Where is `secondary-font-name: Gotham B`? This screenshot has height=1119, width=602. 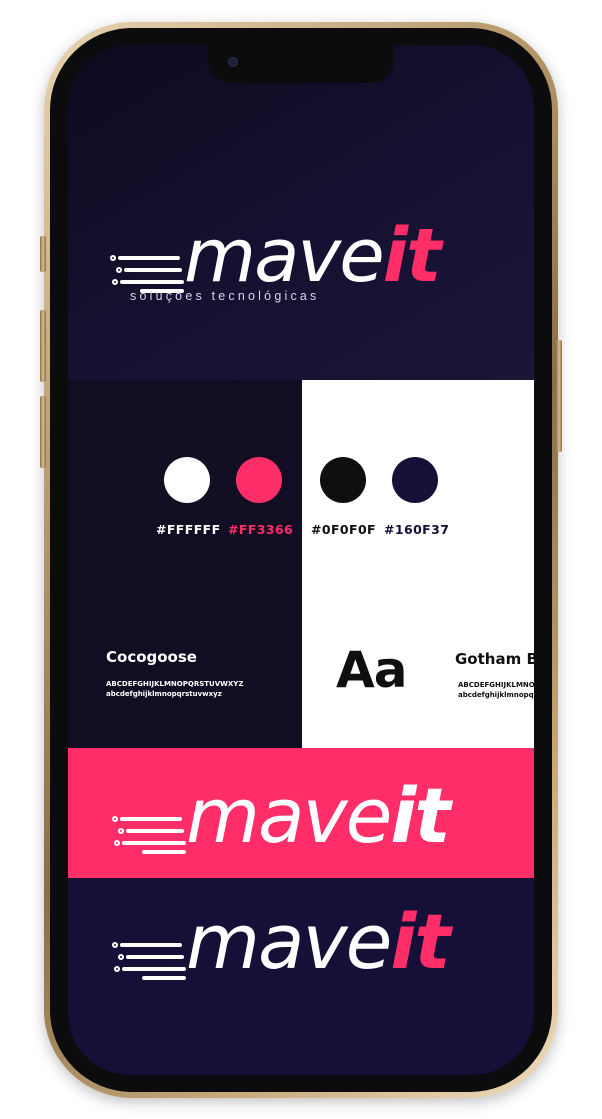
secondary-font-name: Gotham B is located at coordinates (494, 659).